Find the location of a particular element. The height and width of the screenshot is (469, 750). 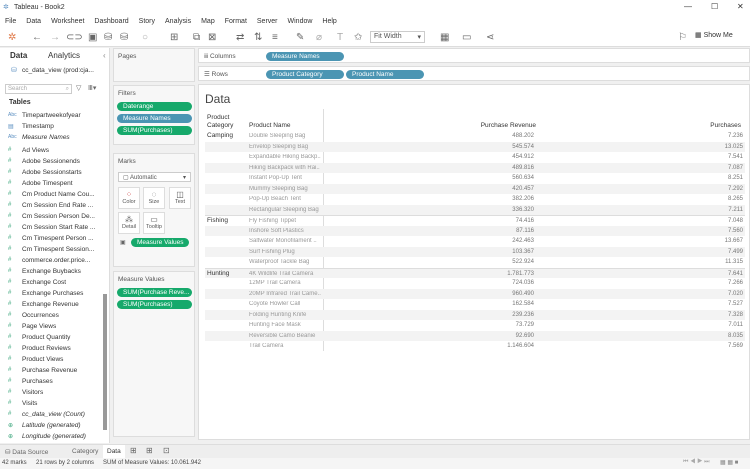

size-button: ◌ Size is located at coordinates (154, 198).